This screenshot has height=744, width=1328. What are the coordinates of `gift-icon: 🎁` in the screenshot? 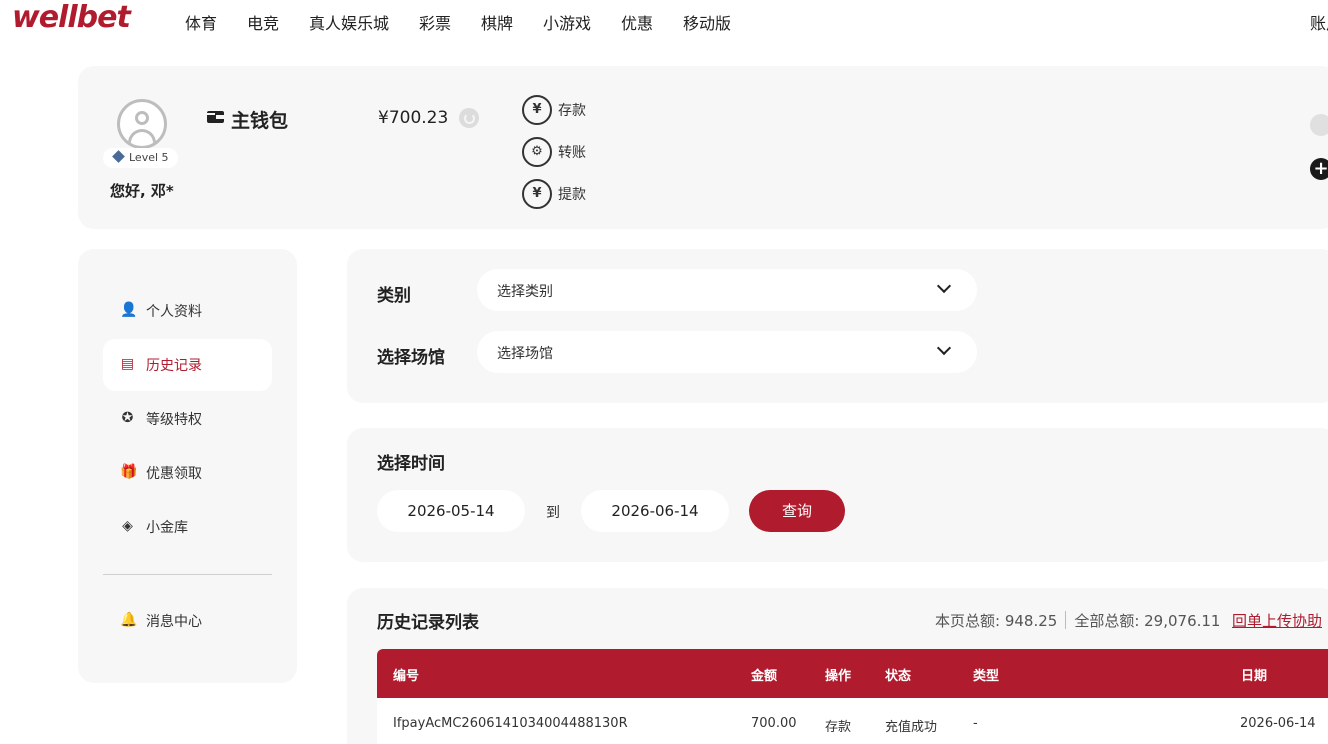 It's located at (129, 472).